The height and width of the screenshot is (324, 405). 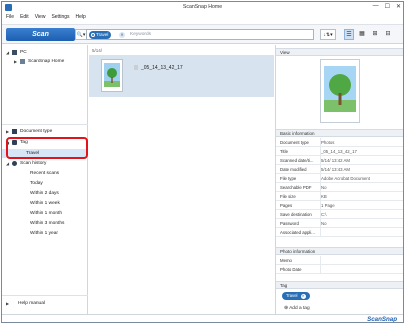 What do you see at coordinates (45, 131) in the screenshot?
I see `tree-item-document-type: ▶ Document type` at bounding box center [45, 131].